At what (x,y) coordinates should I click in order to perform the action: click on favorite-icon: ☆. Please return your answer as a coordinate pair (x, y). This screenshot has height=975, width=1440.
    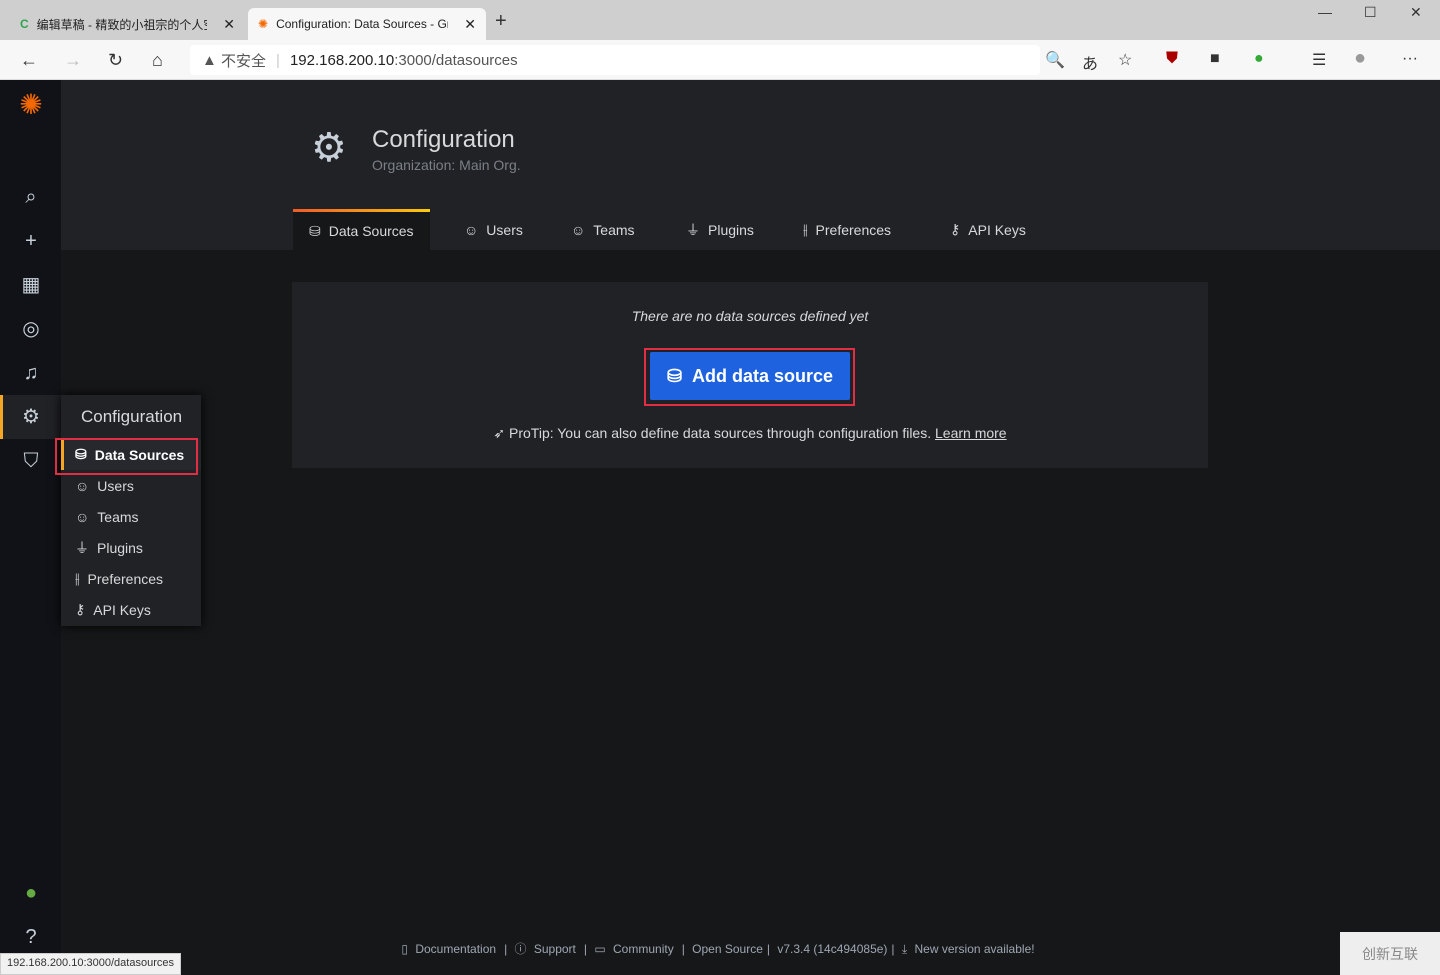
    Looking at the image, I should click on (1125, 60).